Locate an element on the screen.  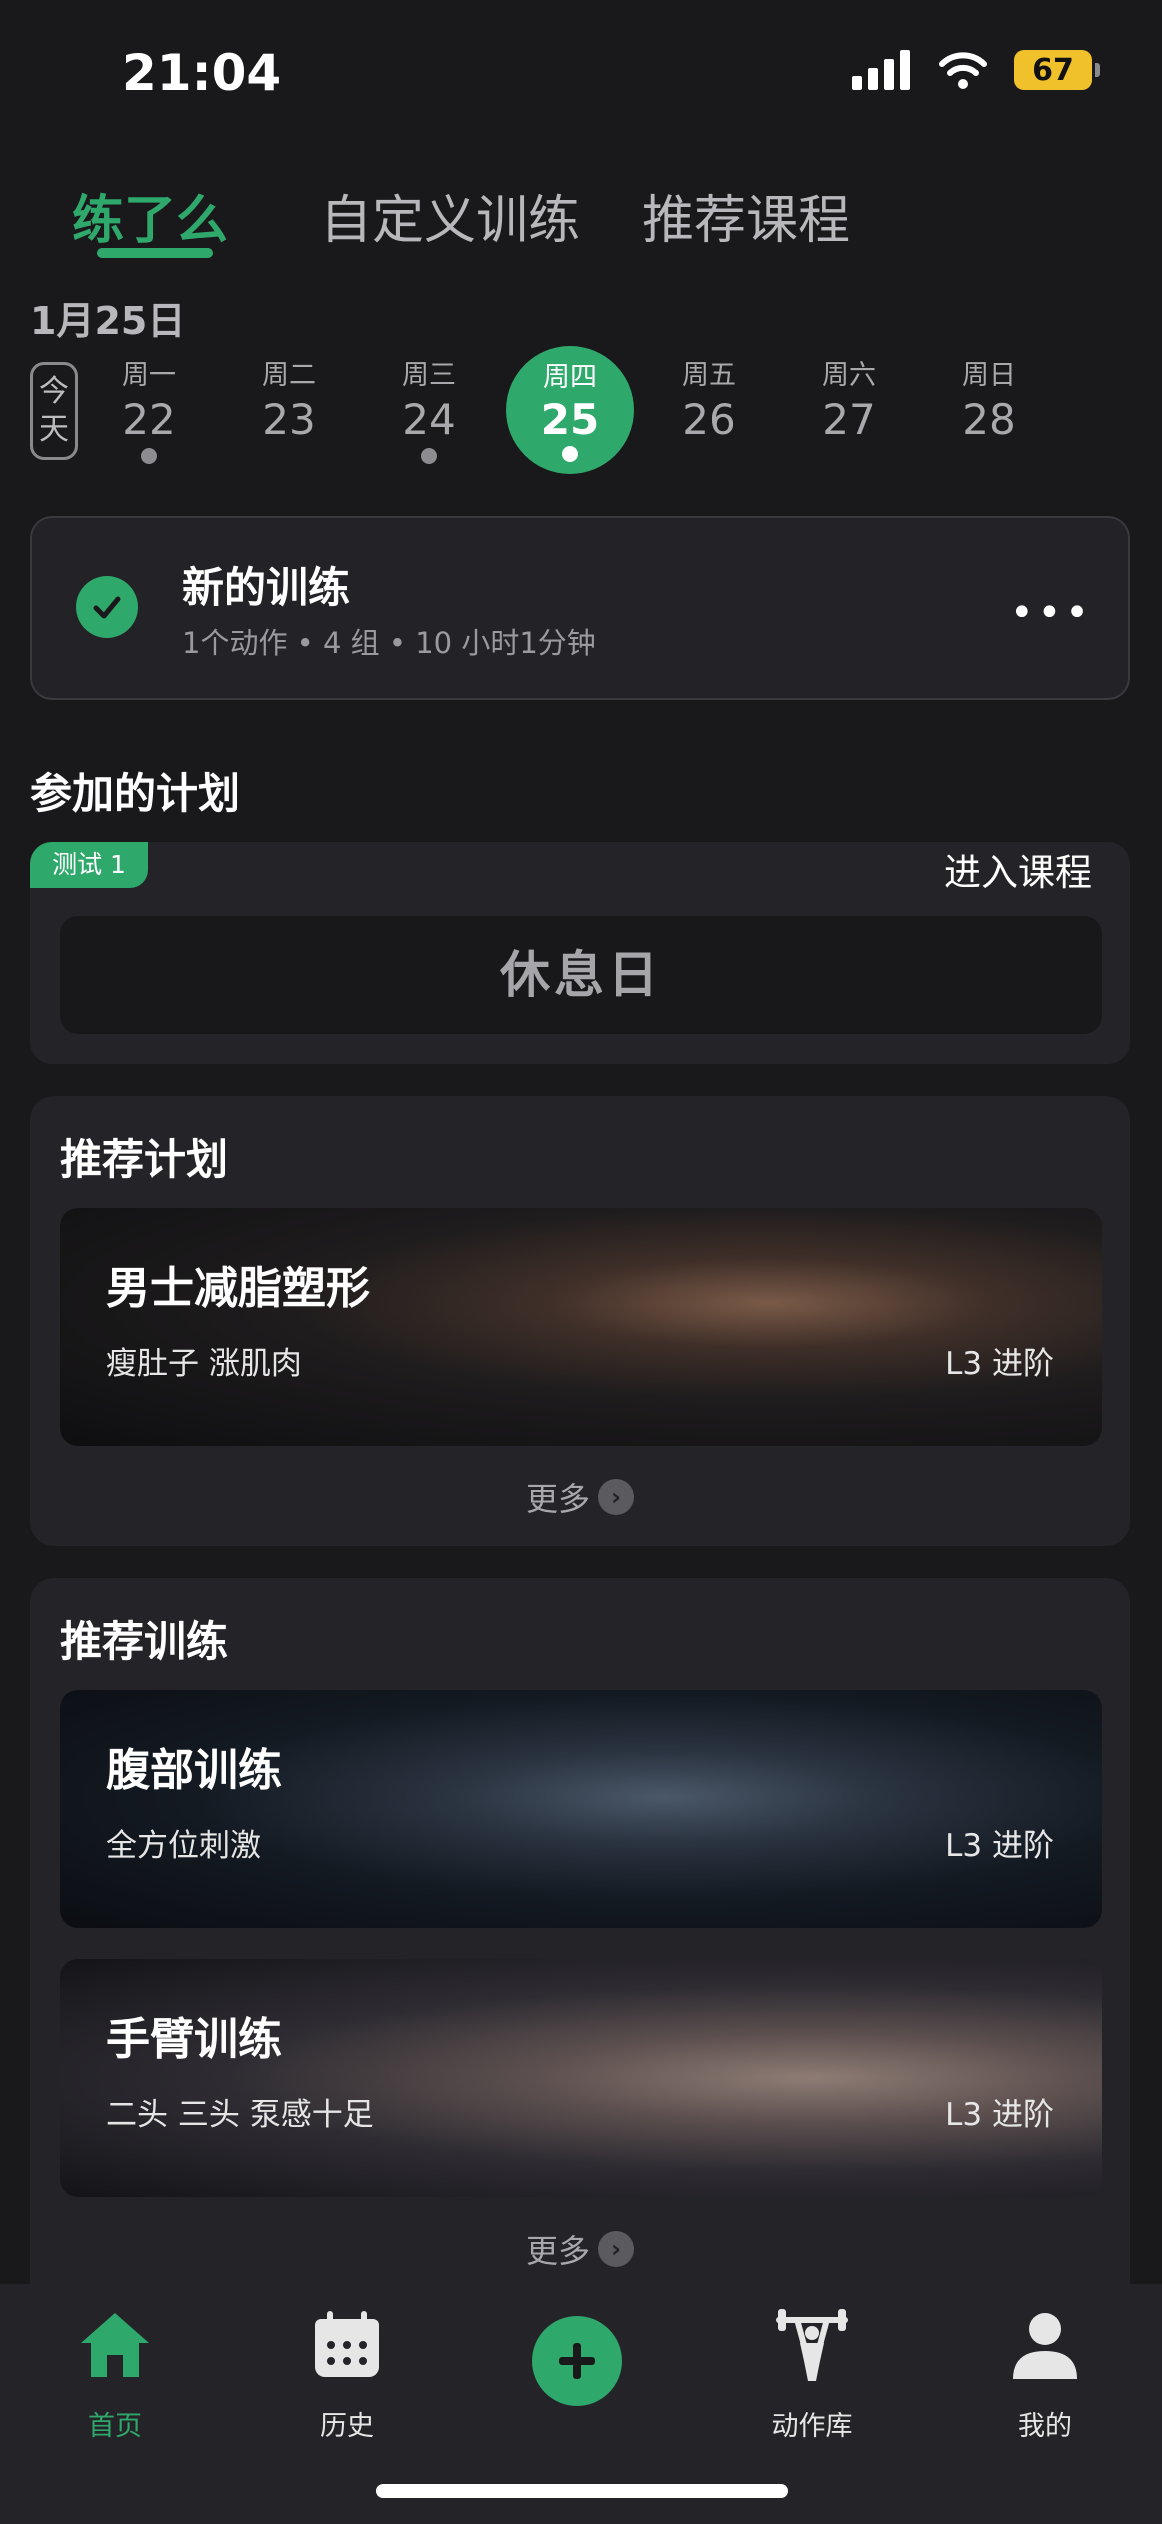
add-workout-button is located at coordinates (577, 2361).